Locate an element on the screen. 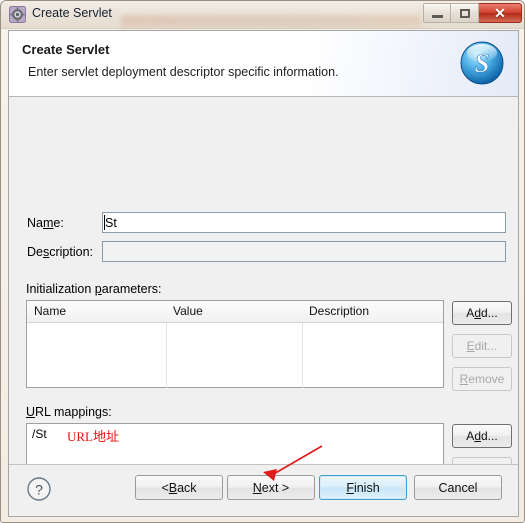  background-blur is located at coordinates (271, 21).